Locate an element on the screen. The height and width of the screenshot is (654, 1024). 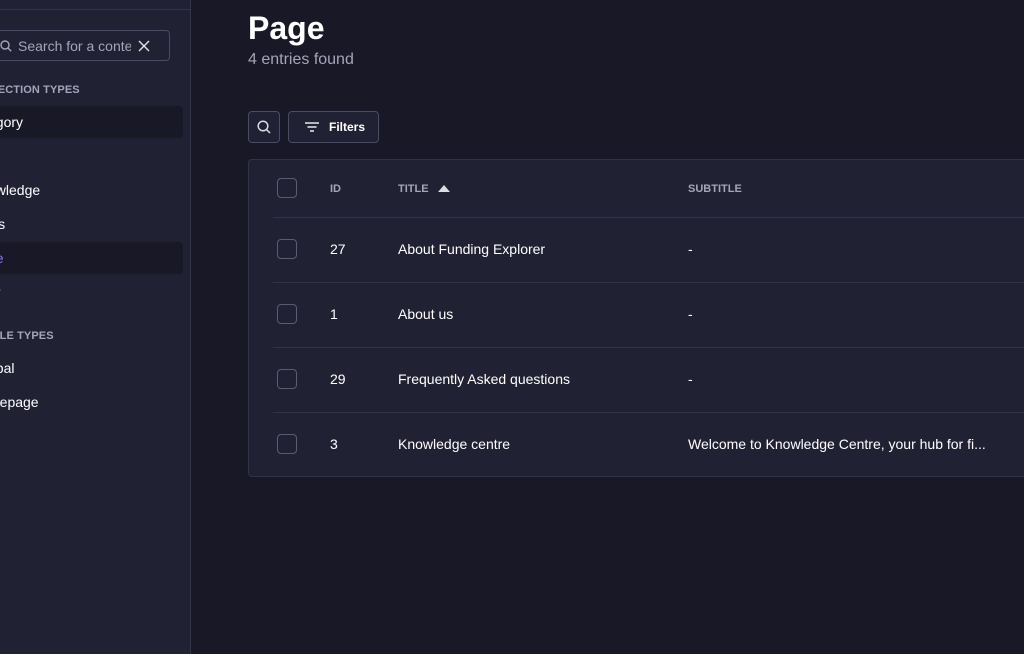
row-id: 3 is located at coordinates (334, 444).